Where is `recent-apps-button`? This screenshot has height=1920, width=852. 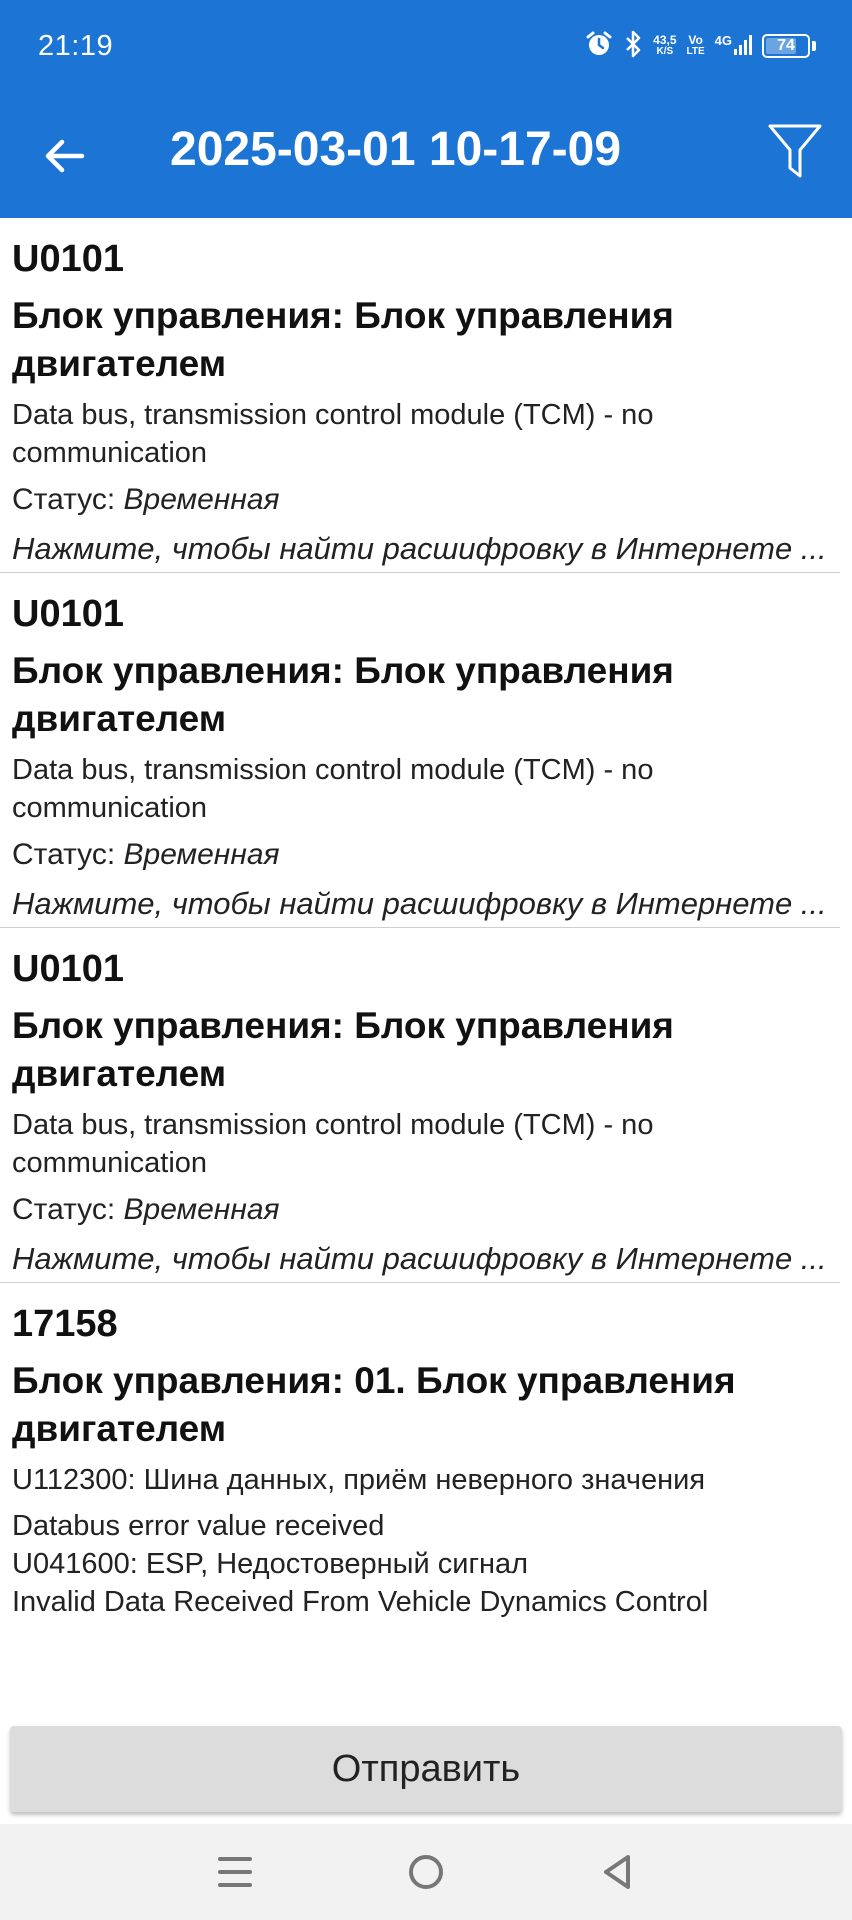
recent-apps-button is located at coordinates (235, 1872).